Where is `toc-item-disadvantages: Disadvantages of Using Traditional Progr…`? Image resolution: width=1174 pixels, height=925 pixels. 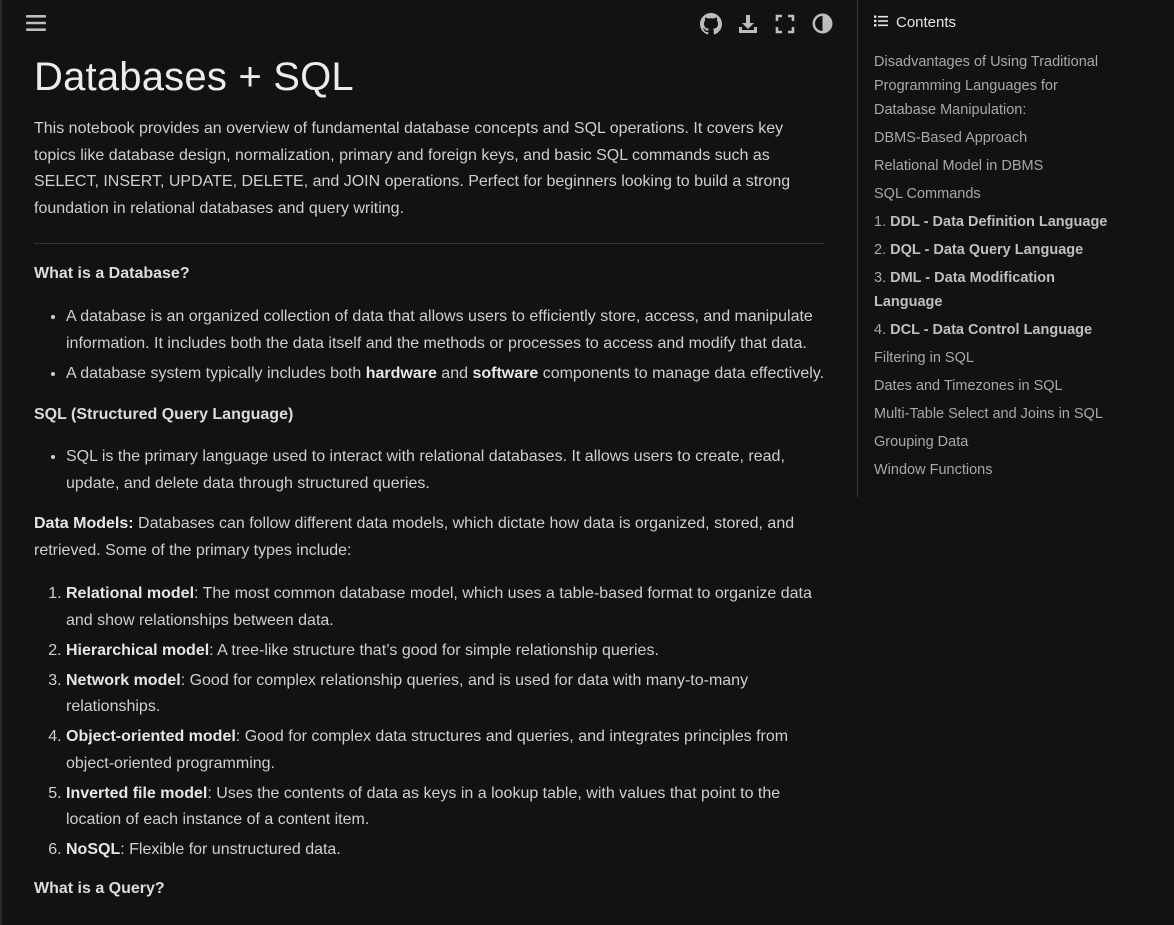 toc-item-disadvantages: Disadvantages of Using Traditional Progr… is located at coordinates (994, 86).